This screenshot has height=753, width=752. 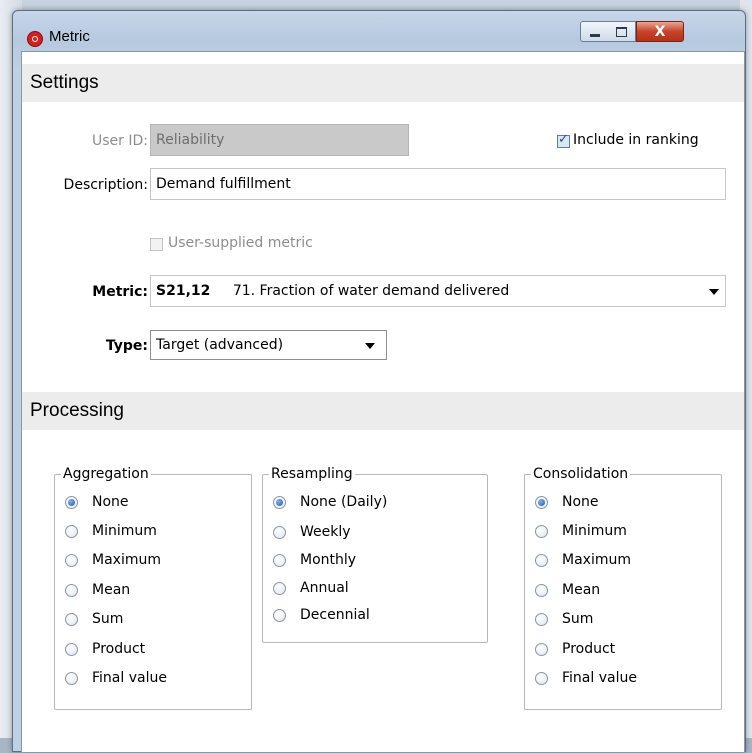 I want to click on metric-value: 71. Fraction of water demand delivered, so click(x=371, y=291).